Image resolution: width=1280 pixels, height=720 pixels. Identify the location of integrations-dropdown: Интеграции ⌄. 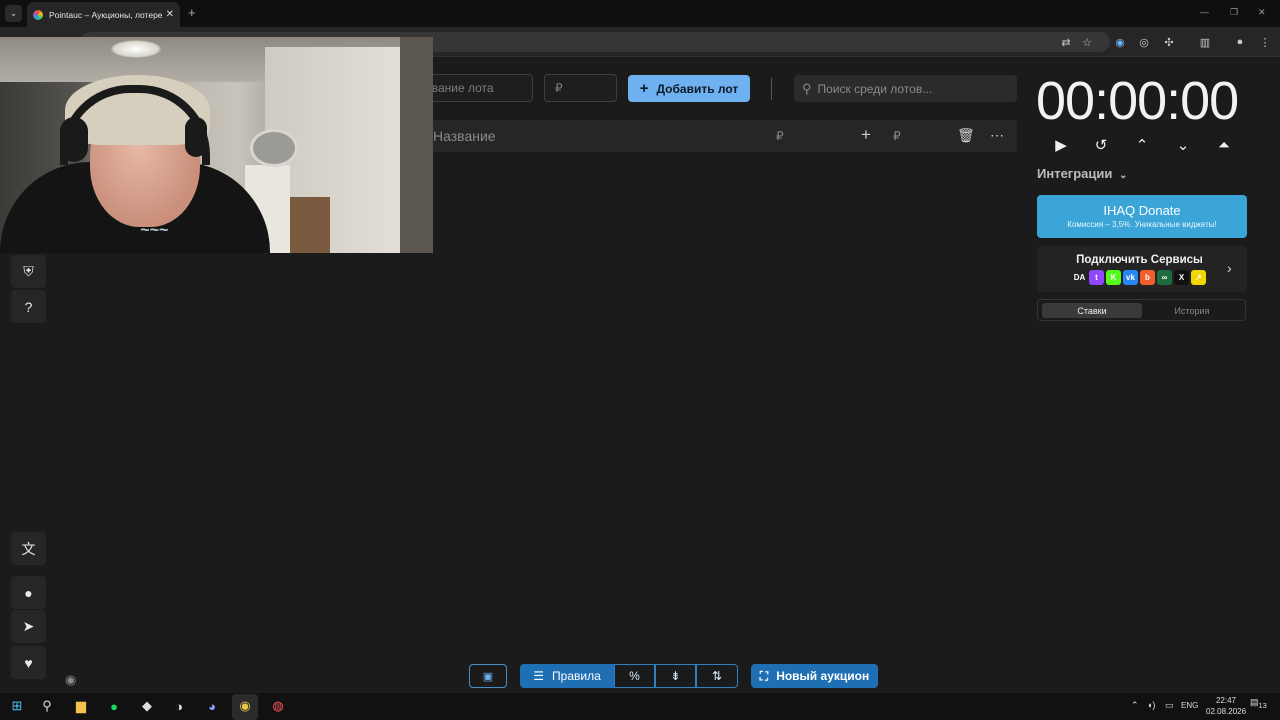
(1082, 173).